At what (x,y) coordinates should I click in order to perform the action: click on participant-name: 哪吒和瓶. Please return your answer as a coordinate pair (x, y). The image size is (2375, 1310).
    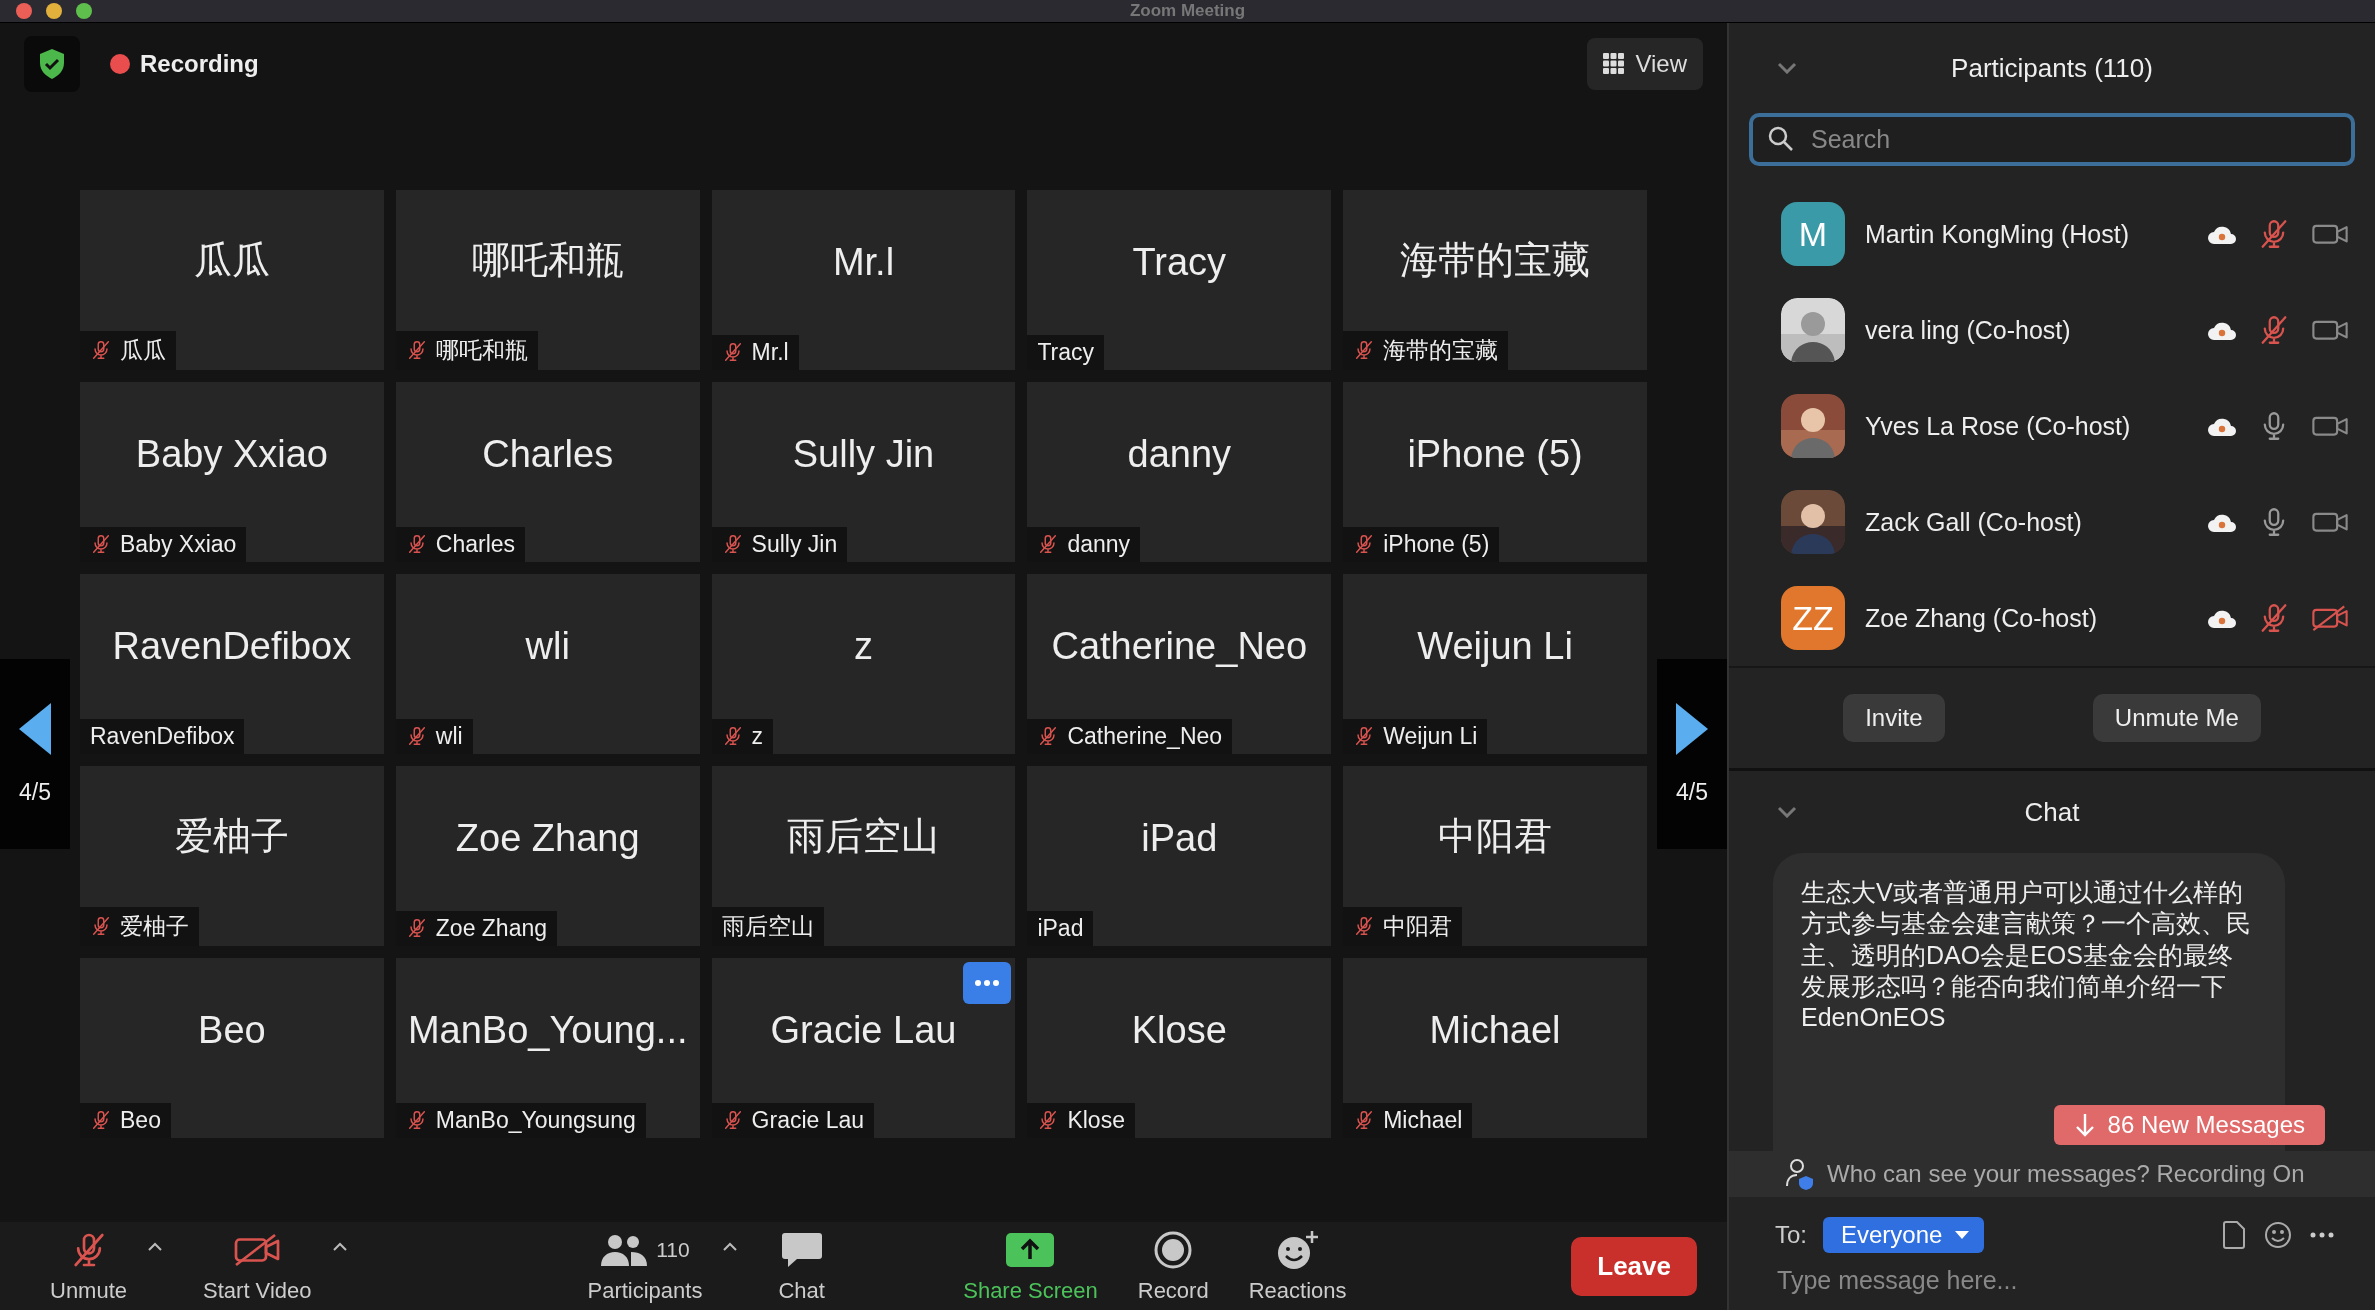
    Looking at the image, I should click on (547, 260).